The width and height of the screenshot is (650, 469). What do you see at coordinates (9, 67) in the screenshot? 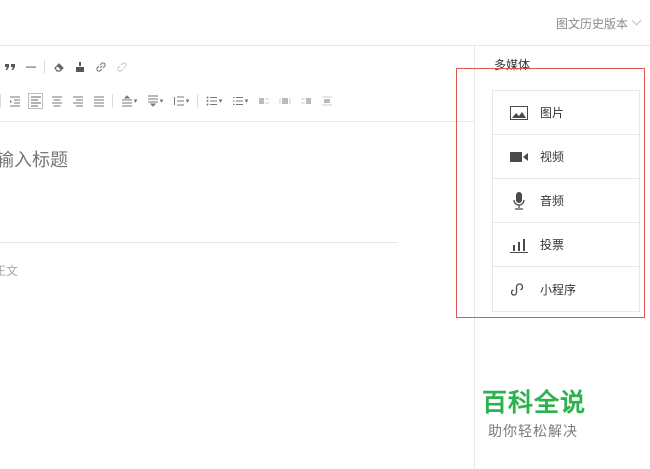
I see `quote-icon` at bounding box center [9, 67].